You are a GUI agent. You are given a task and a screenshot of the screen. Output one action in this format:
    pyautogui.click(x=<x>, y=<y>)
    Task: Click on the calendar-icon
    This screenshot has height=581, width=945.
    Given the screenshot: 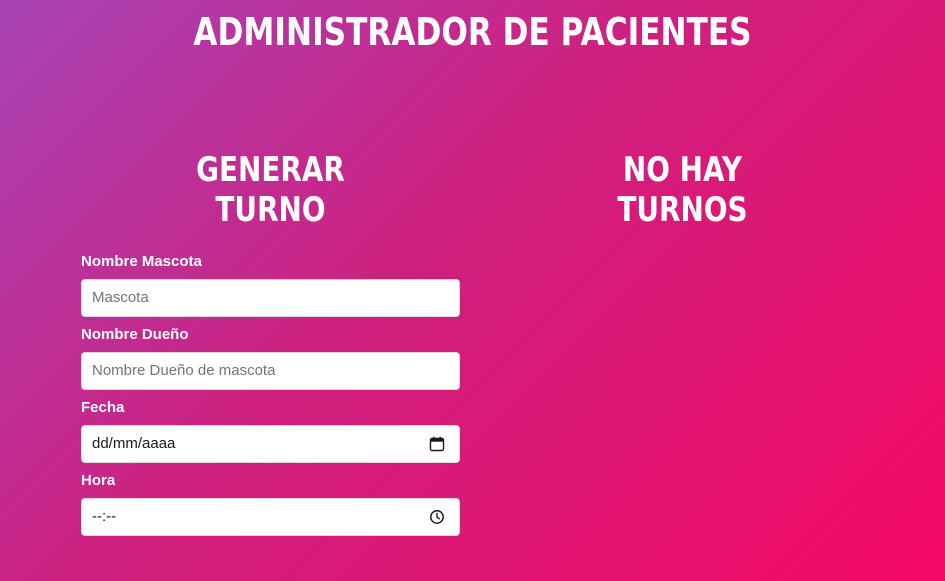 What is the action you would take?
    pyautogui.click(x=437, y=444)
    